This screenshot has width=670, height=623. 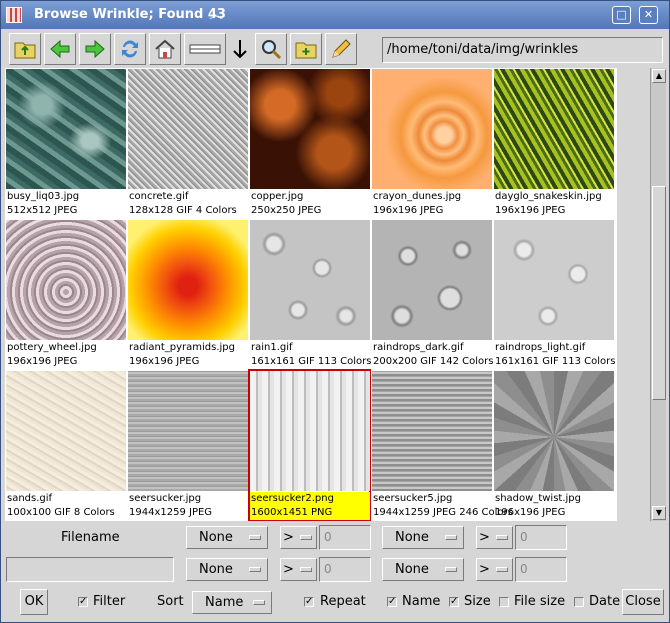 I want to click on maximize-button: □, so click(x=621, y=15).